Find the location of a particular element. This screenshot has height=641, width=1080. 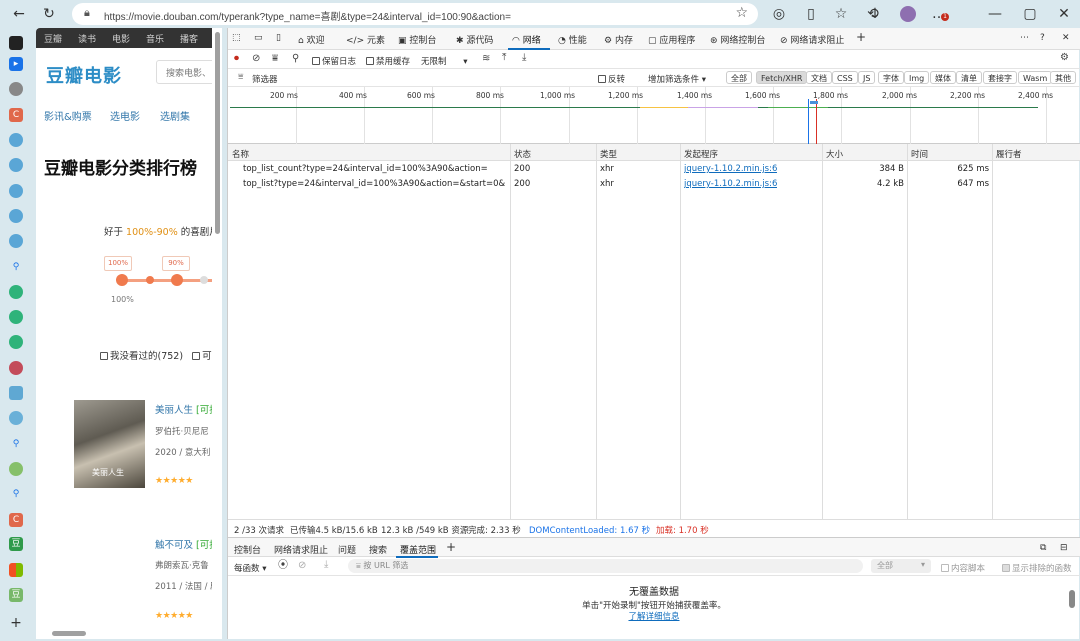

inspect-icon: ⬚ is located at coordinates (236, 38).